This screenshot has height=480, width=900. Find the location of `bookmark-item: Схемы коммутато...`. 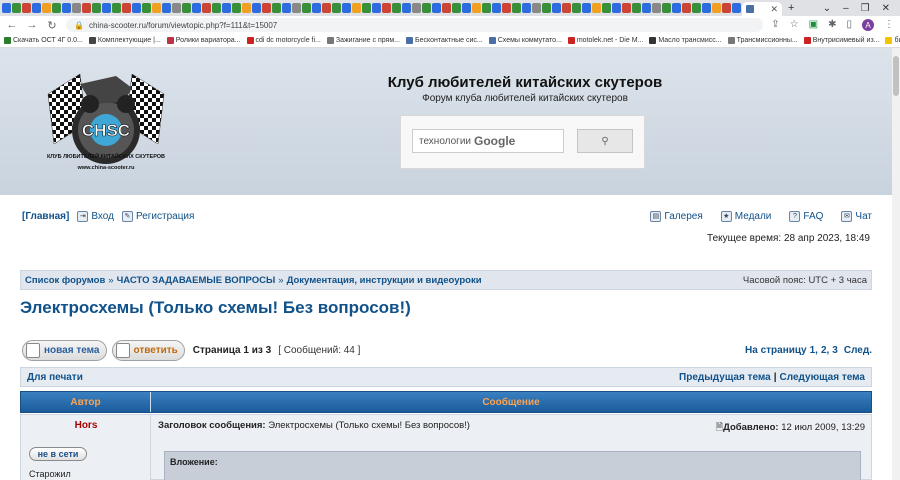

bookmark-item: Схемы коммутато... is located at coordinates (525, 40).